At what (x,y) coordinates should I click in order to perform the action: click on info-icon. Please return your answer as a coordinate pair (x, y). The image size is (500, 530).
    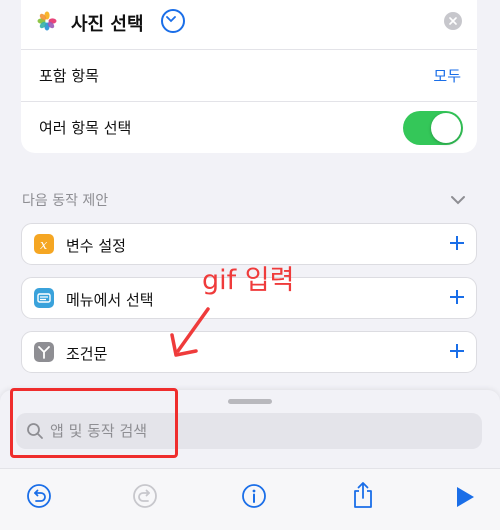
    Looking at the image, I should click on (254, 496).